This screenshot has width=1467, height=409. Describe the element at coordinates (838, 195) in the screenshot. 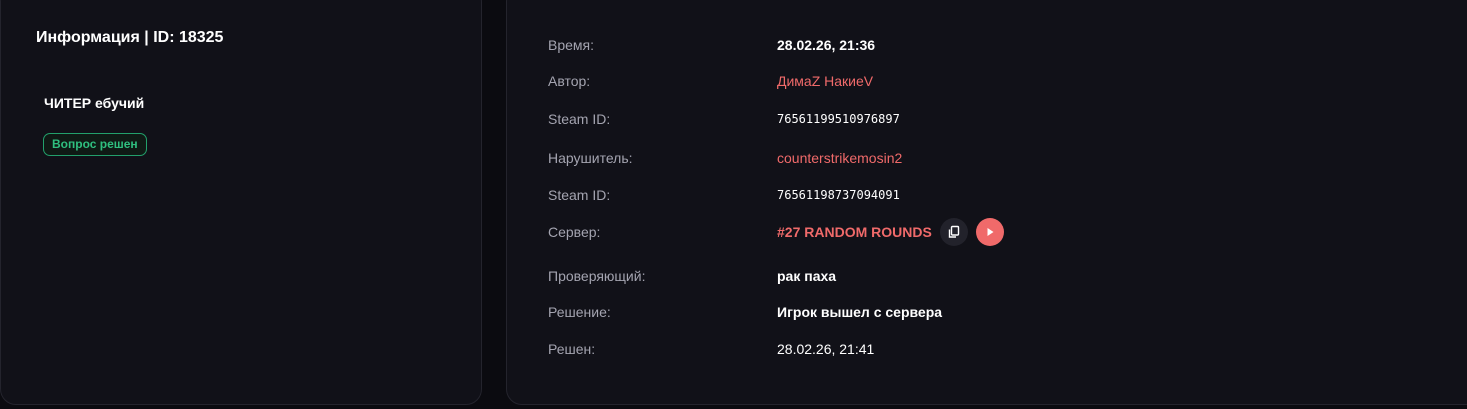

I see `violator-steam-id: 76561198737094091` at that location.